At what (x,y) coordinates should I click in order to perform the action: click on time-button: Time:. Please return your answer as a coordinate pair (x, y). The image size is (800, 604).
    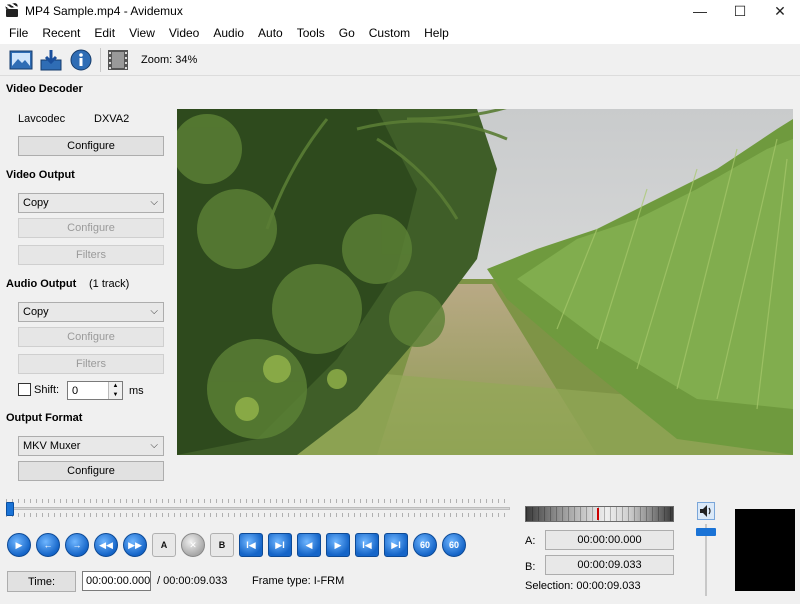
    Looking at the image, I should click on (41, 581).